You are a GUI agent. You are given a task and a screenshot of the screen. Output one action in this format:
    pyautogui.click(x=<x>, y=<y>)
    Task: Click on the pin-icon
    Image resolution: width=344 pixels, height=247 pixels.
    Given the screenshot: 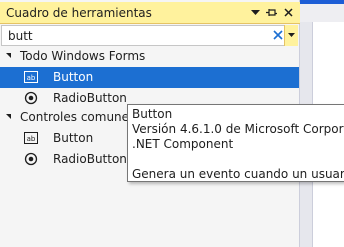 What is the action you would take?
    pyautogui.click(x=271, y=12)
    